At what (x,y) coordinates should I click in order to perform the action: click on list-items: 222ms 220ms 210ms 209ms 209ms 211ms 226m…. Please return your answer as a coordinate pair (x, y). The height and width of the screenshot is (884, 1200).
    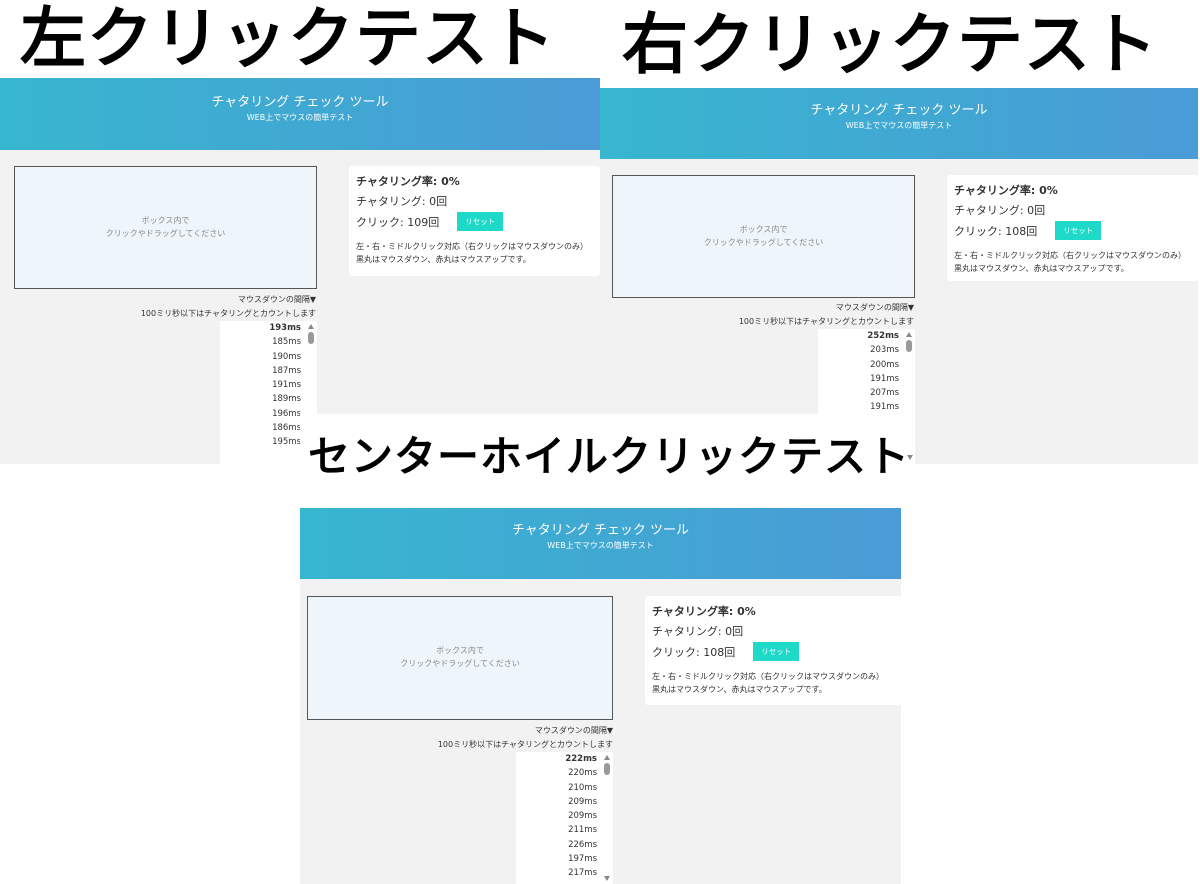
    Looking at the image, I should click on (564, 816).